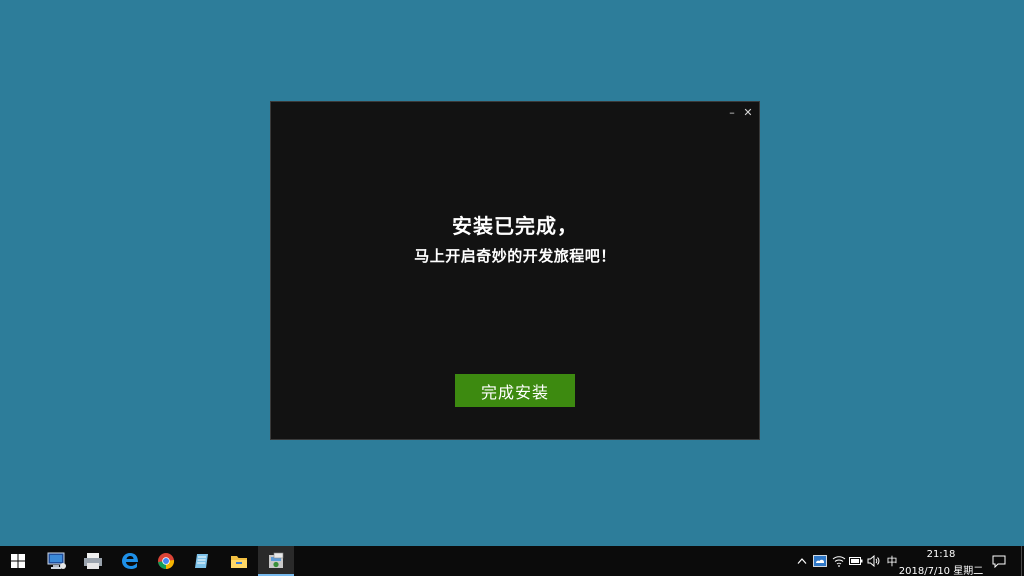  What do you see at coordinates (748, 113) in the screenshot?
I see `close-button: ✕` at bounding box center [748, 113].